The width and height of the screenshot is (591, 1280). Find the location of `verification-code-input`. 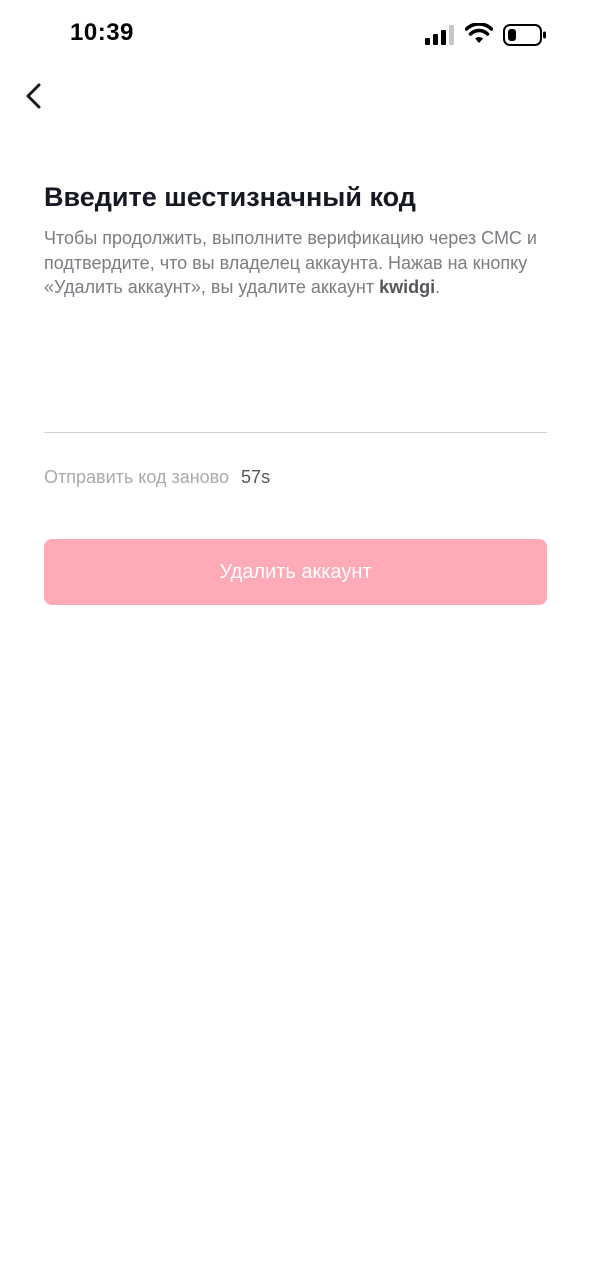

verification-code-input is located at coordinates (295, 406).